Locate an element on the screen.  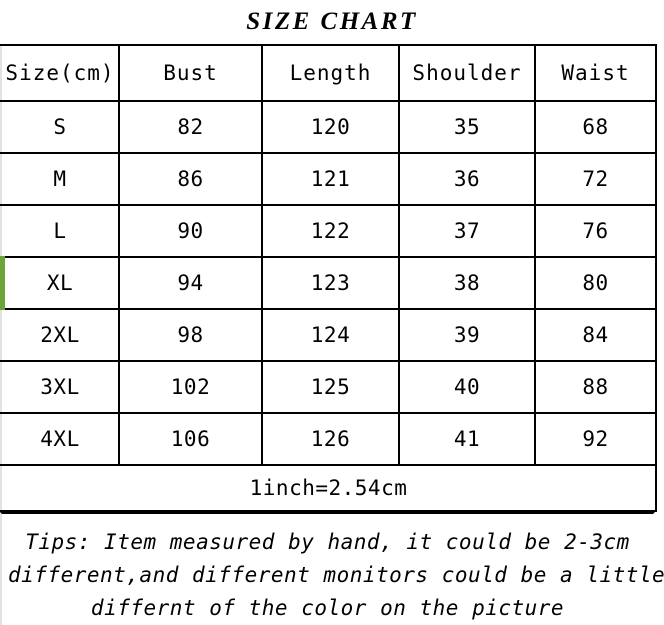
table-row: 4XL 106 126 41 92 is located at coordinates (328, 439).